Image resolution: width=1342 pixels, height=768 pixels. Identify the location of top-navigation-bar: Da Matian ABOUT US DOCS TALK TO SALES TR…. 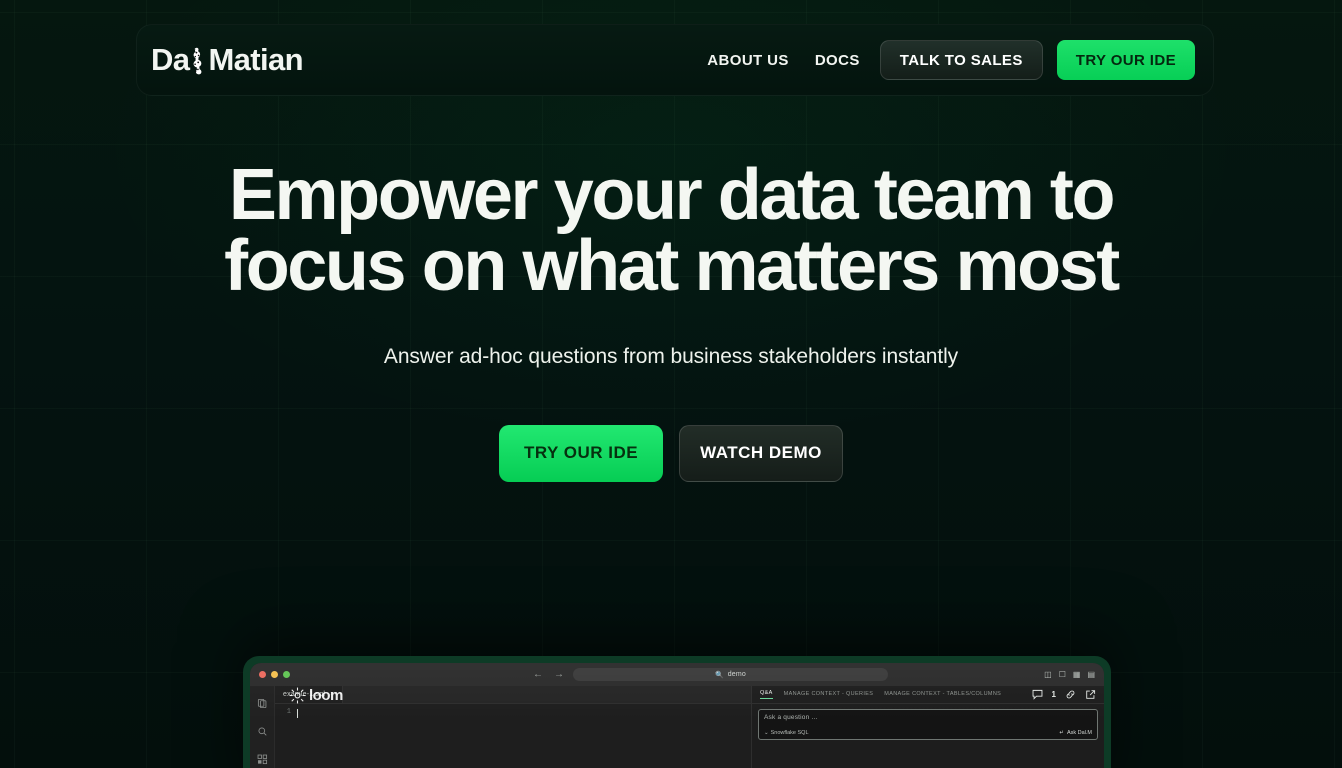
(675, 60).